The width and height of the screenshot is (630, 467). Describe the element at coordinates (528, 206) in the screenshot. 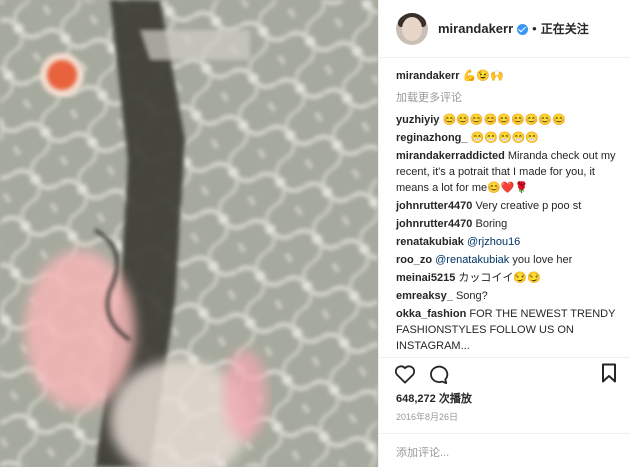

I see `comment-text: Very creative p poo st` at that location.